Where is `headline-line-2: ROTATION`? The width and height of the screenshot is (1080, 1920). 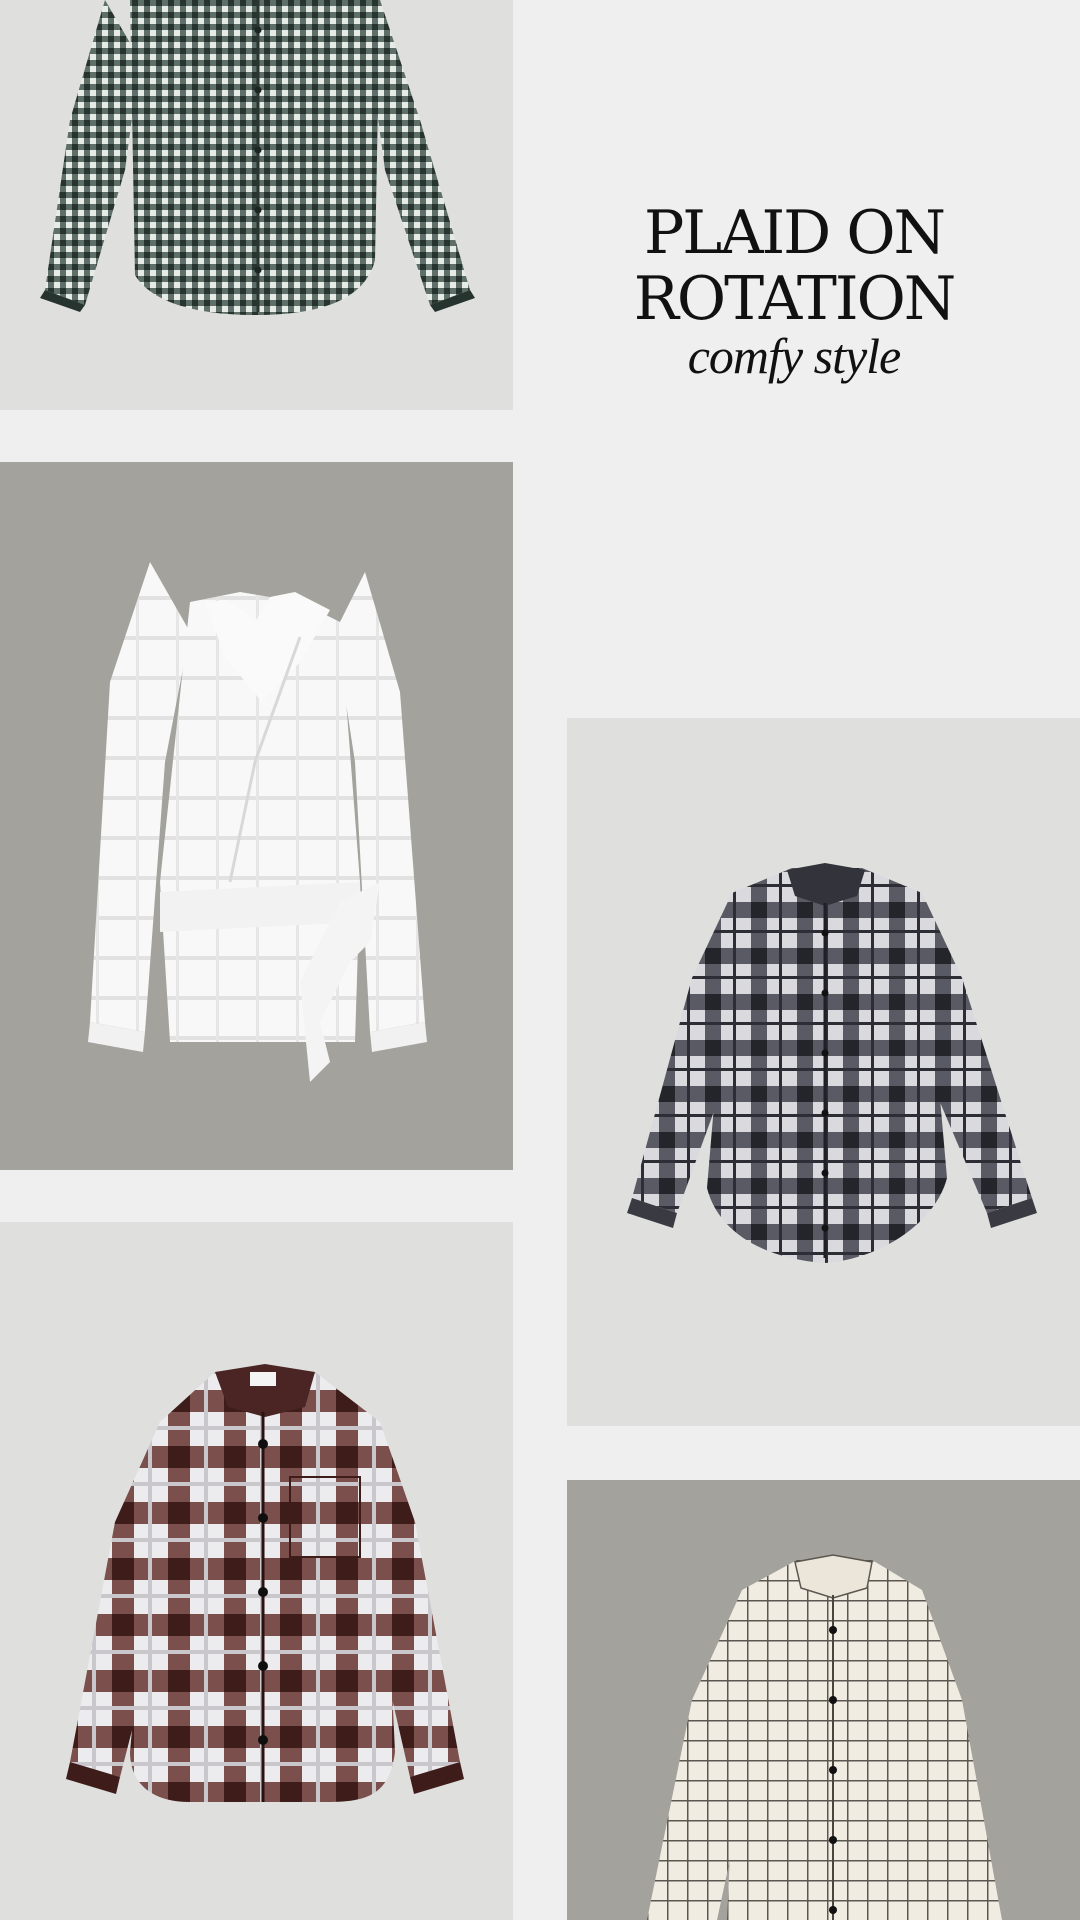 headline-line-2: ROTATION is located at coordinates (795, 299).